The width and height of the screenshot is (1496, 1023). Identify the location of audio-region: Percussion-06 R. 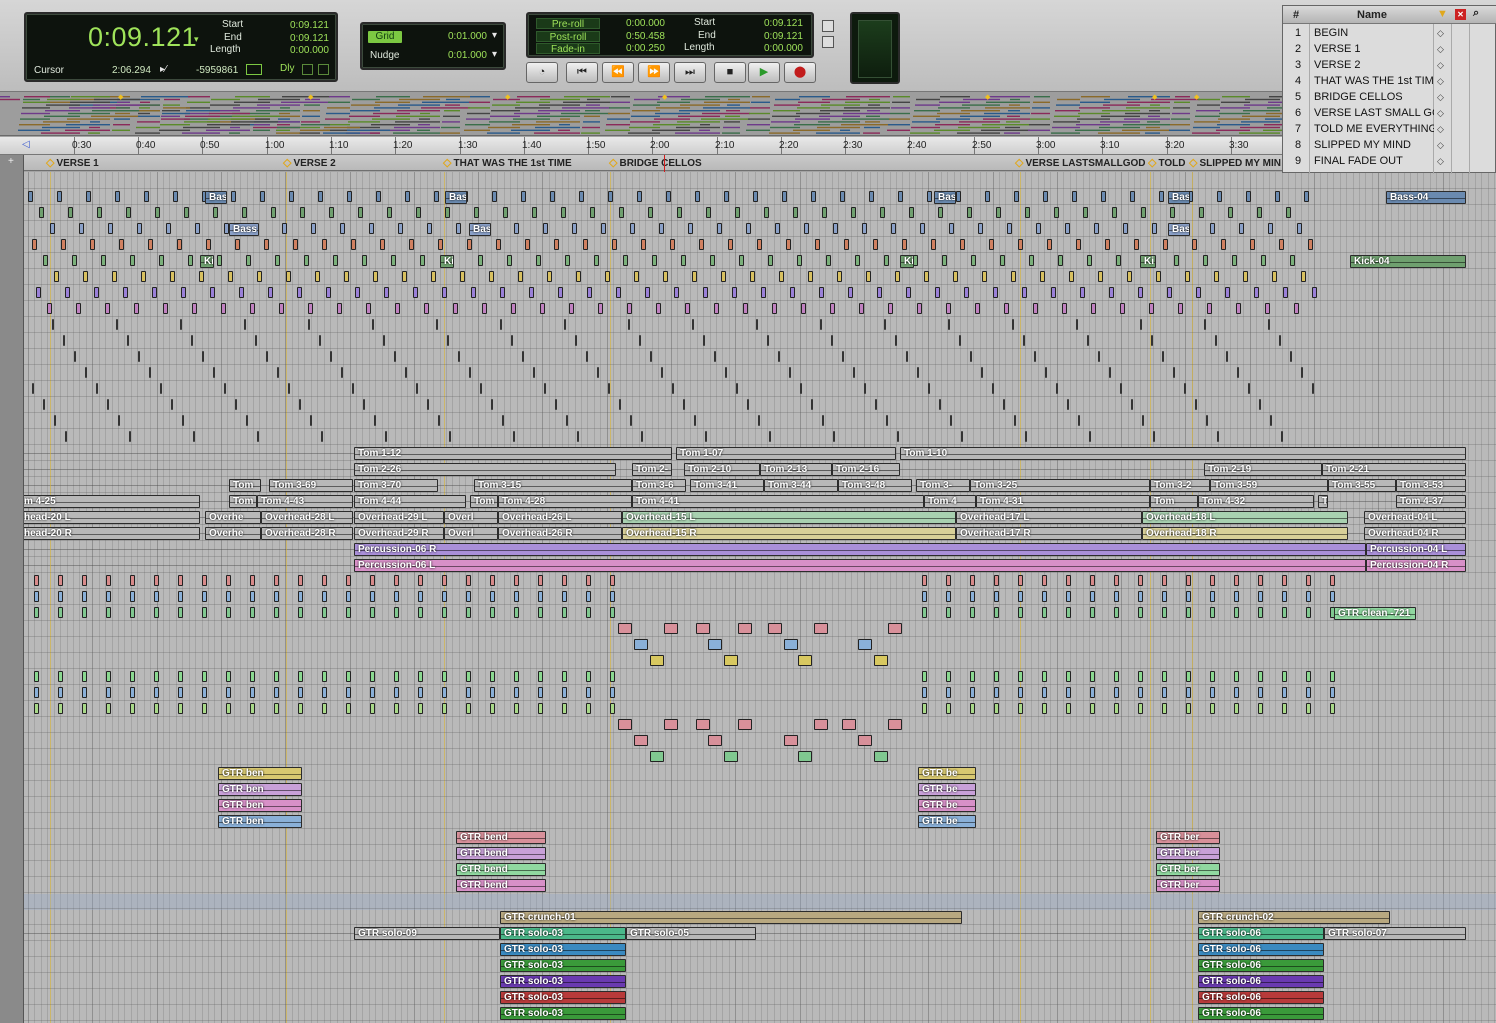
(860, 549).